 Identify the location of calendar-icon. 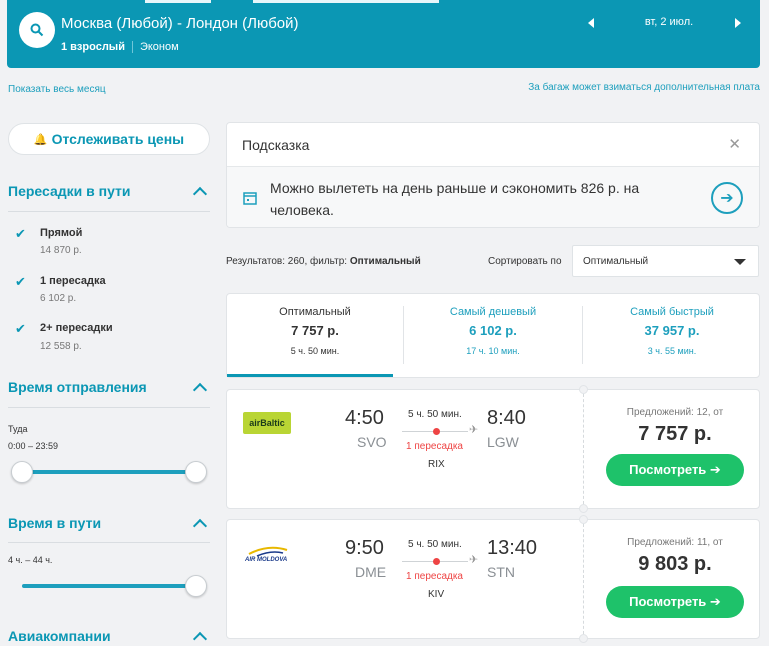
(250, 198).